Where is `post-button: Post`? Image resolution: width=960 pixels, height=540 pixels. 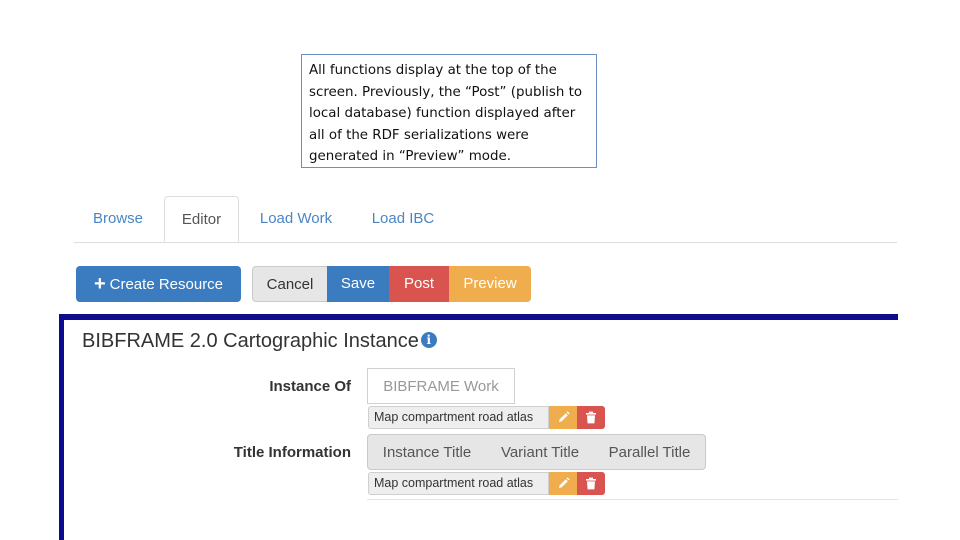 post-button: Post is located at coordinates (419, 284).